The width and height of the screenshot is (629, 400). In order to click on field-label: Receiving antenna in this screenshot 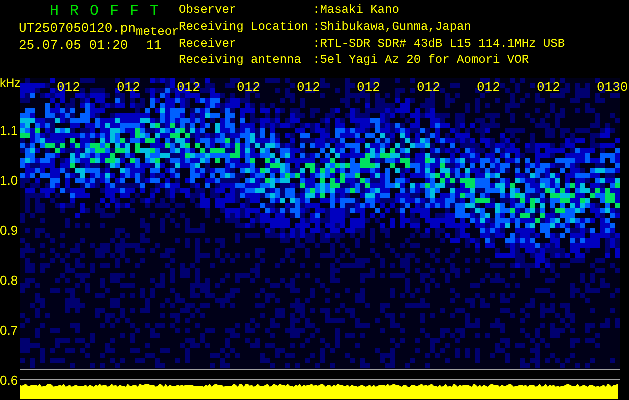, I will do `click(240, 61)`.